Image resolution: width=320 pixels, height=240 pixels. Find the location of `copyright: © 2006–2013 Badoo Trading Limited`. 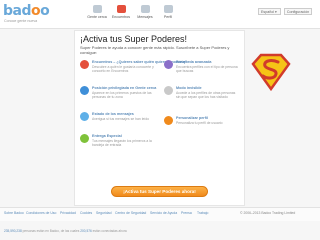

copyright: © 2006–2013 Badoo Trading Limited is located at coordinates (268, 213).